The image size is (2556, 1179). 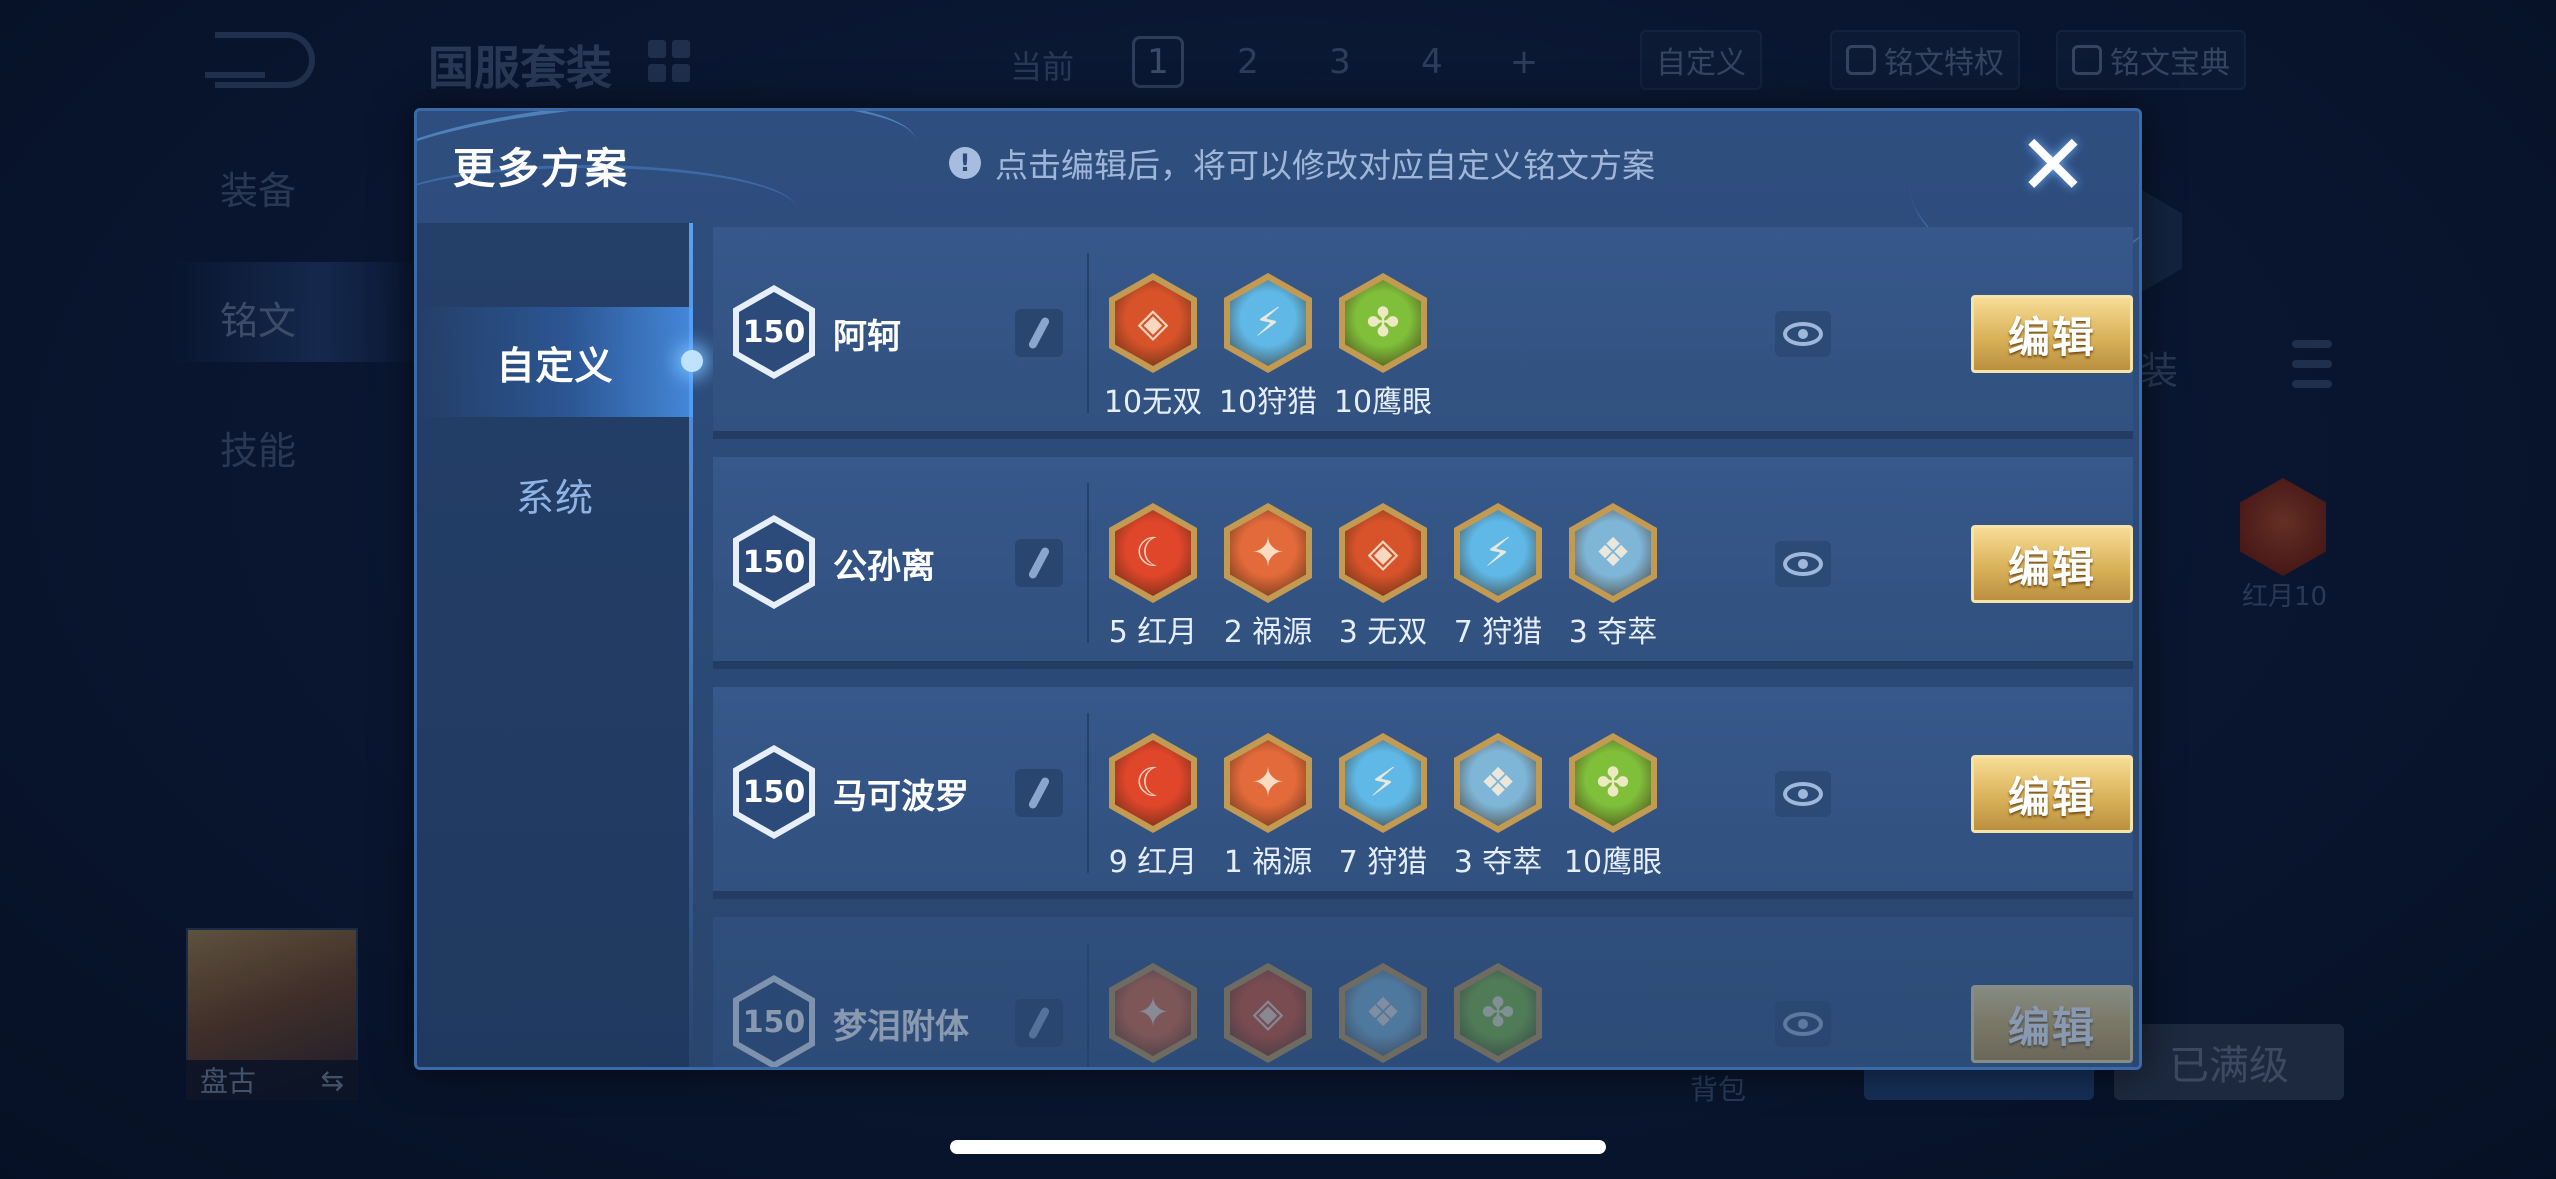 What do you see at coordinates (901, 1027) in the screenshot?
I see `plan-name: 梦泪附体` at bounding box center [901, 1027].